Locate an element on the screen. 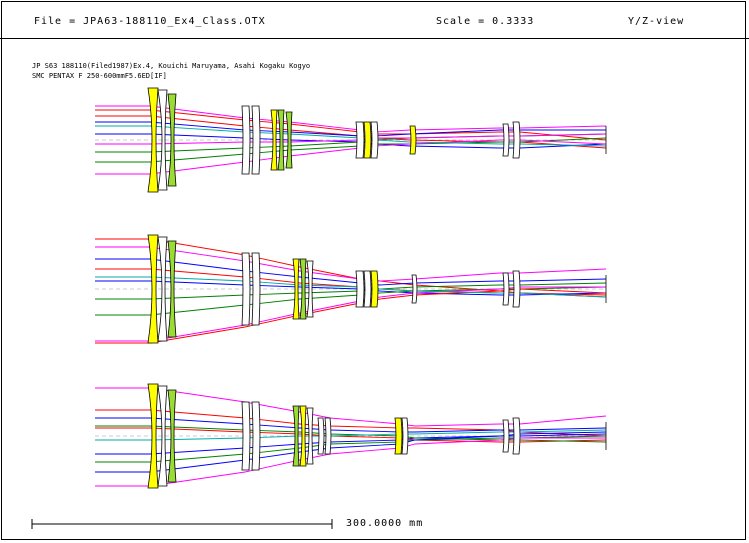 The width and height of the screenshot is (749, 543). scale-bar-label: 300.0000 mm is located at coordinates (385, 523).